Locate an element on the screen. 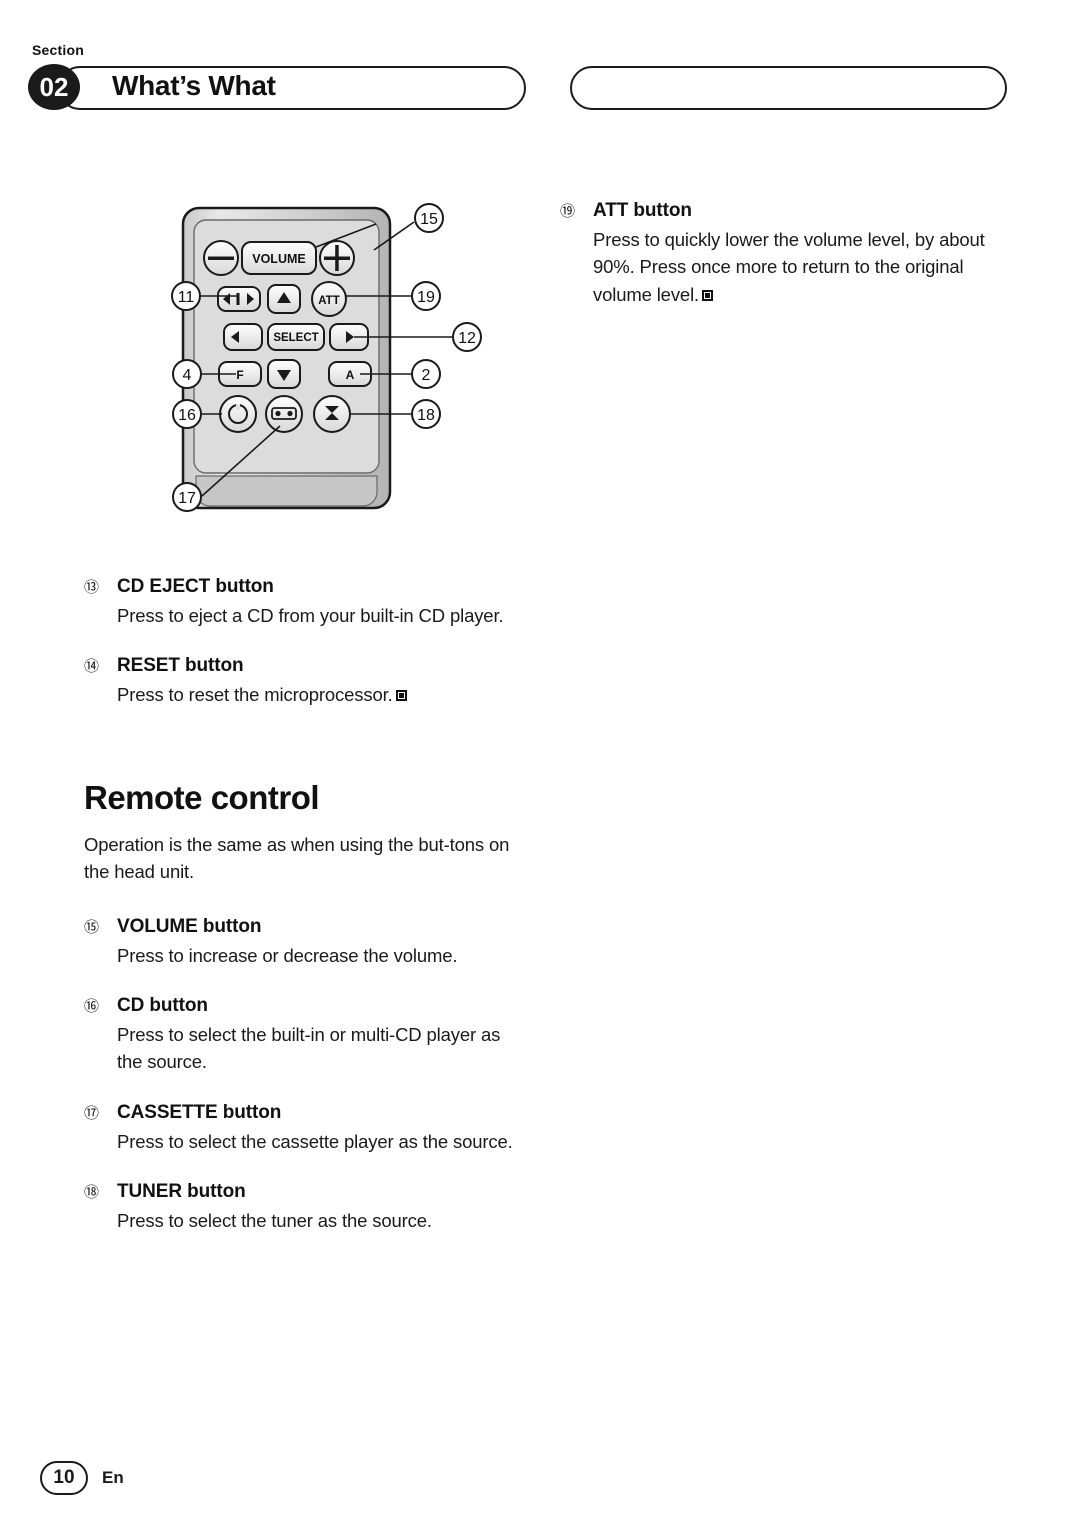 The width and height of the screenshot is (1080, 1529). end-of-section-square-icon-att is located at coordinates (708, 295).